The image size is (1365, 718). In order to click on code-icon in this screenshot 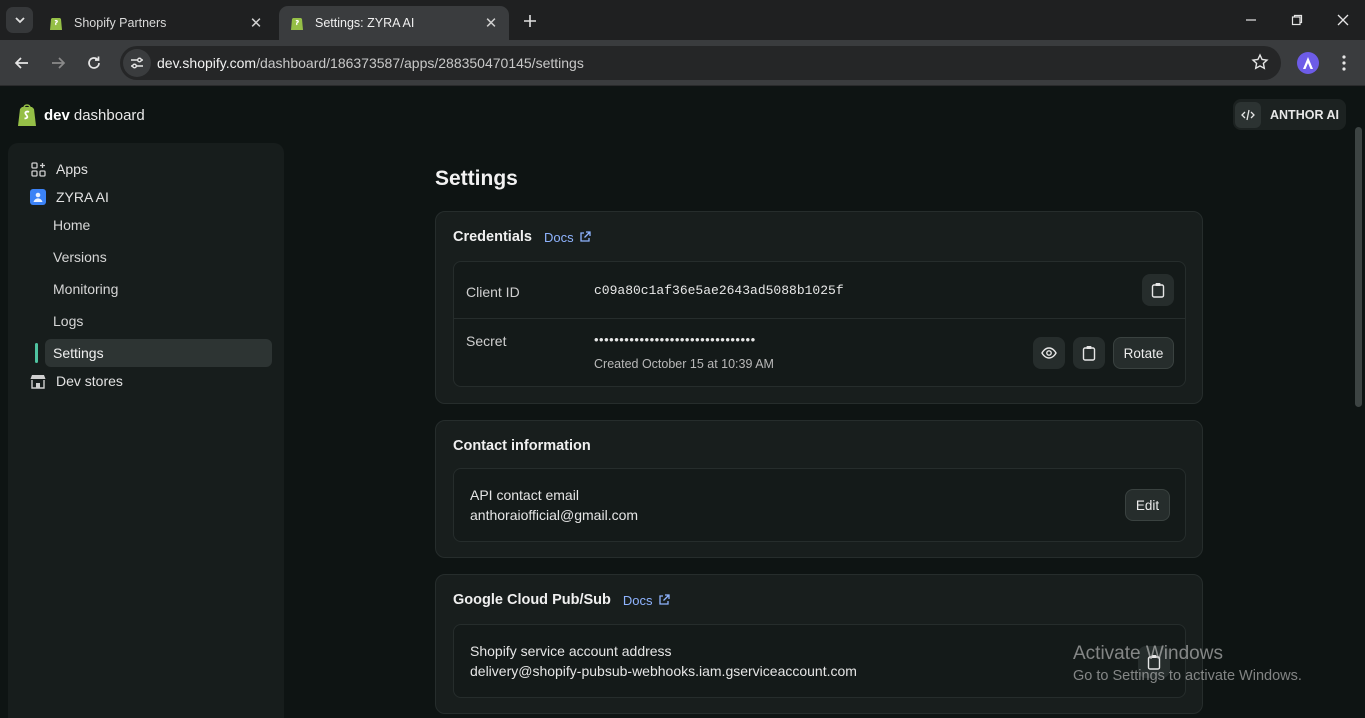, I will do `click(1248, 114)`.